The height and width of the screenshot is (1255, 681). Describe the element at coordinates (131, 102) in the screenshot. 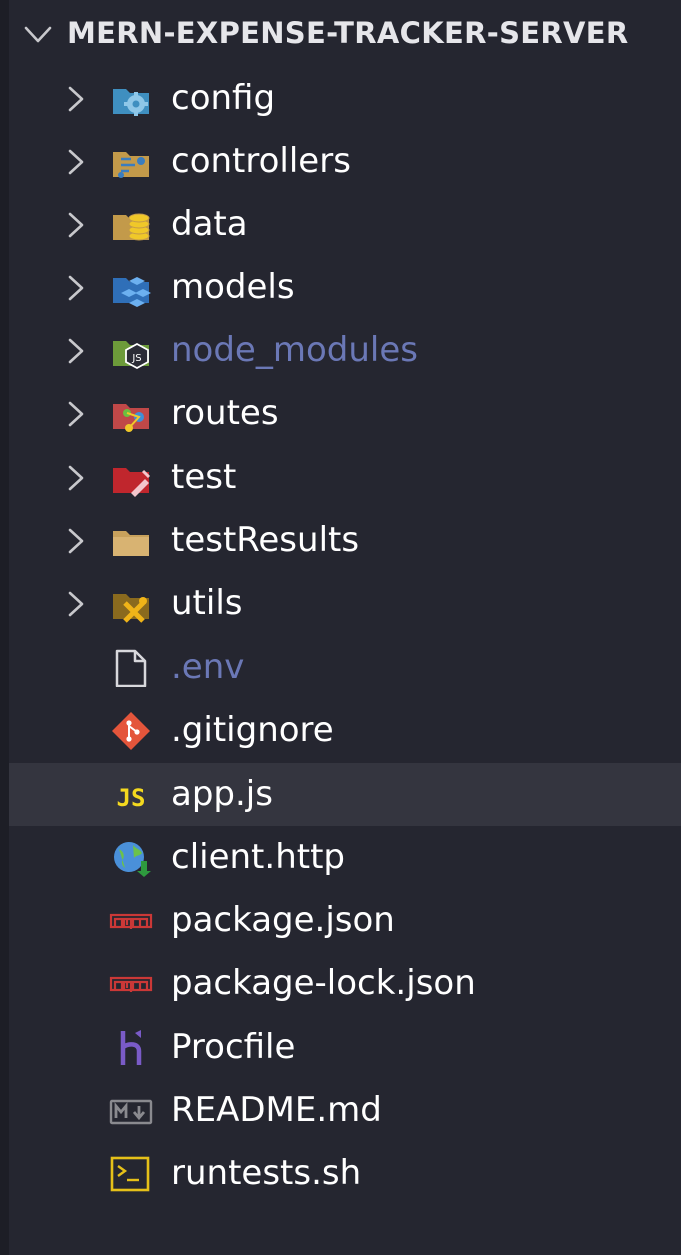

I see `config-folder-icon` at that location.